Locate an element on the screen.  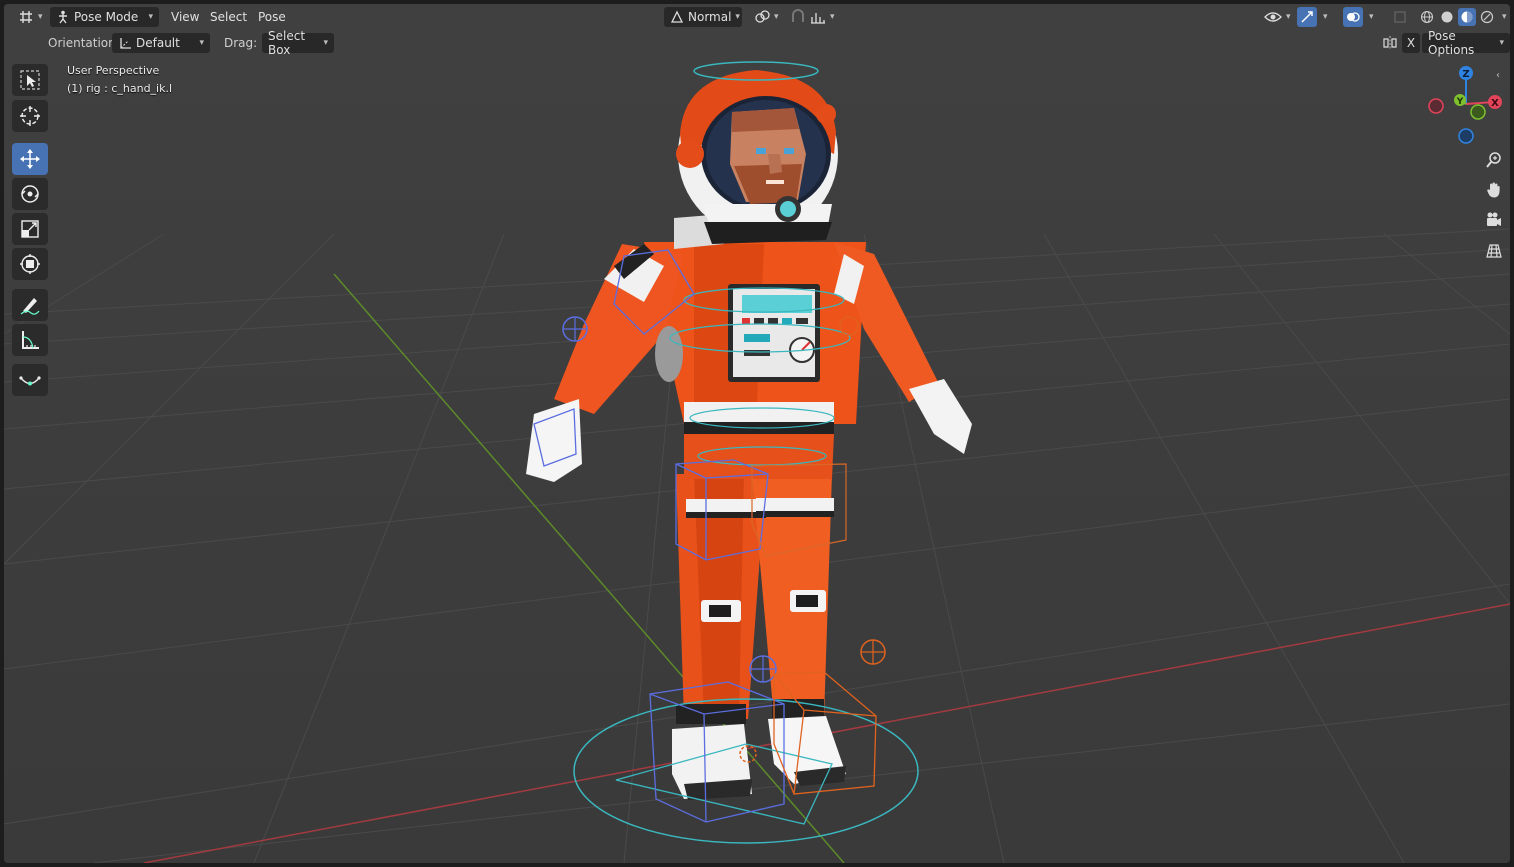
hand-pan-icon is located at coordinates (1493, 190).